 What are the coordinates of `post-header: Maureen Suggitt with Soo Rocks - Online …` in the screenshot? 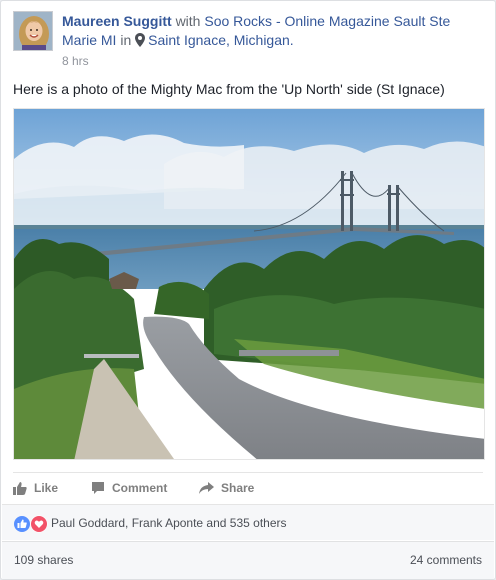 It's located at (248, 40).